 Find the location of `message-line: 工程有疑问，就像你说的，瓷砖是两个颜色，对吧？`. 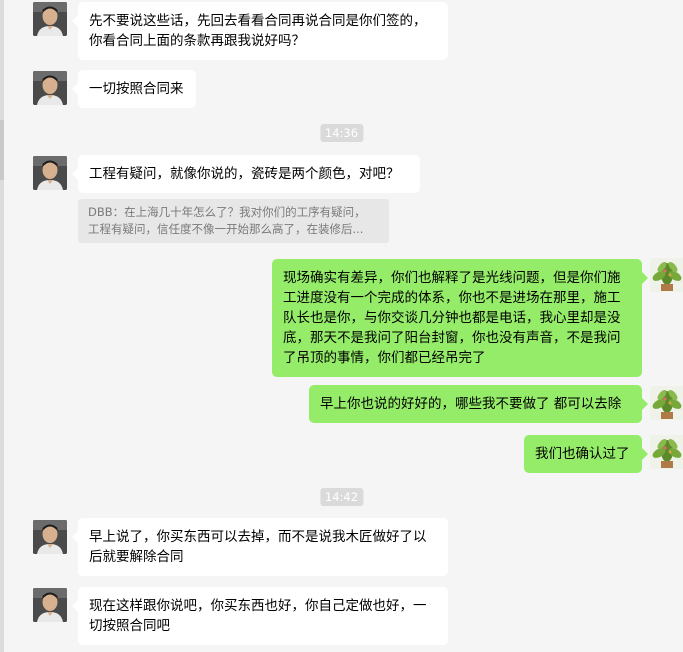

message-line: 工程有疑问，就像你说的，瓷砖是两个颜色，对吧？ is located at coordinates (244, 174).